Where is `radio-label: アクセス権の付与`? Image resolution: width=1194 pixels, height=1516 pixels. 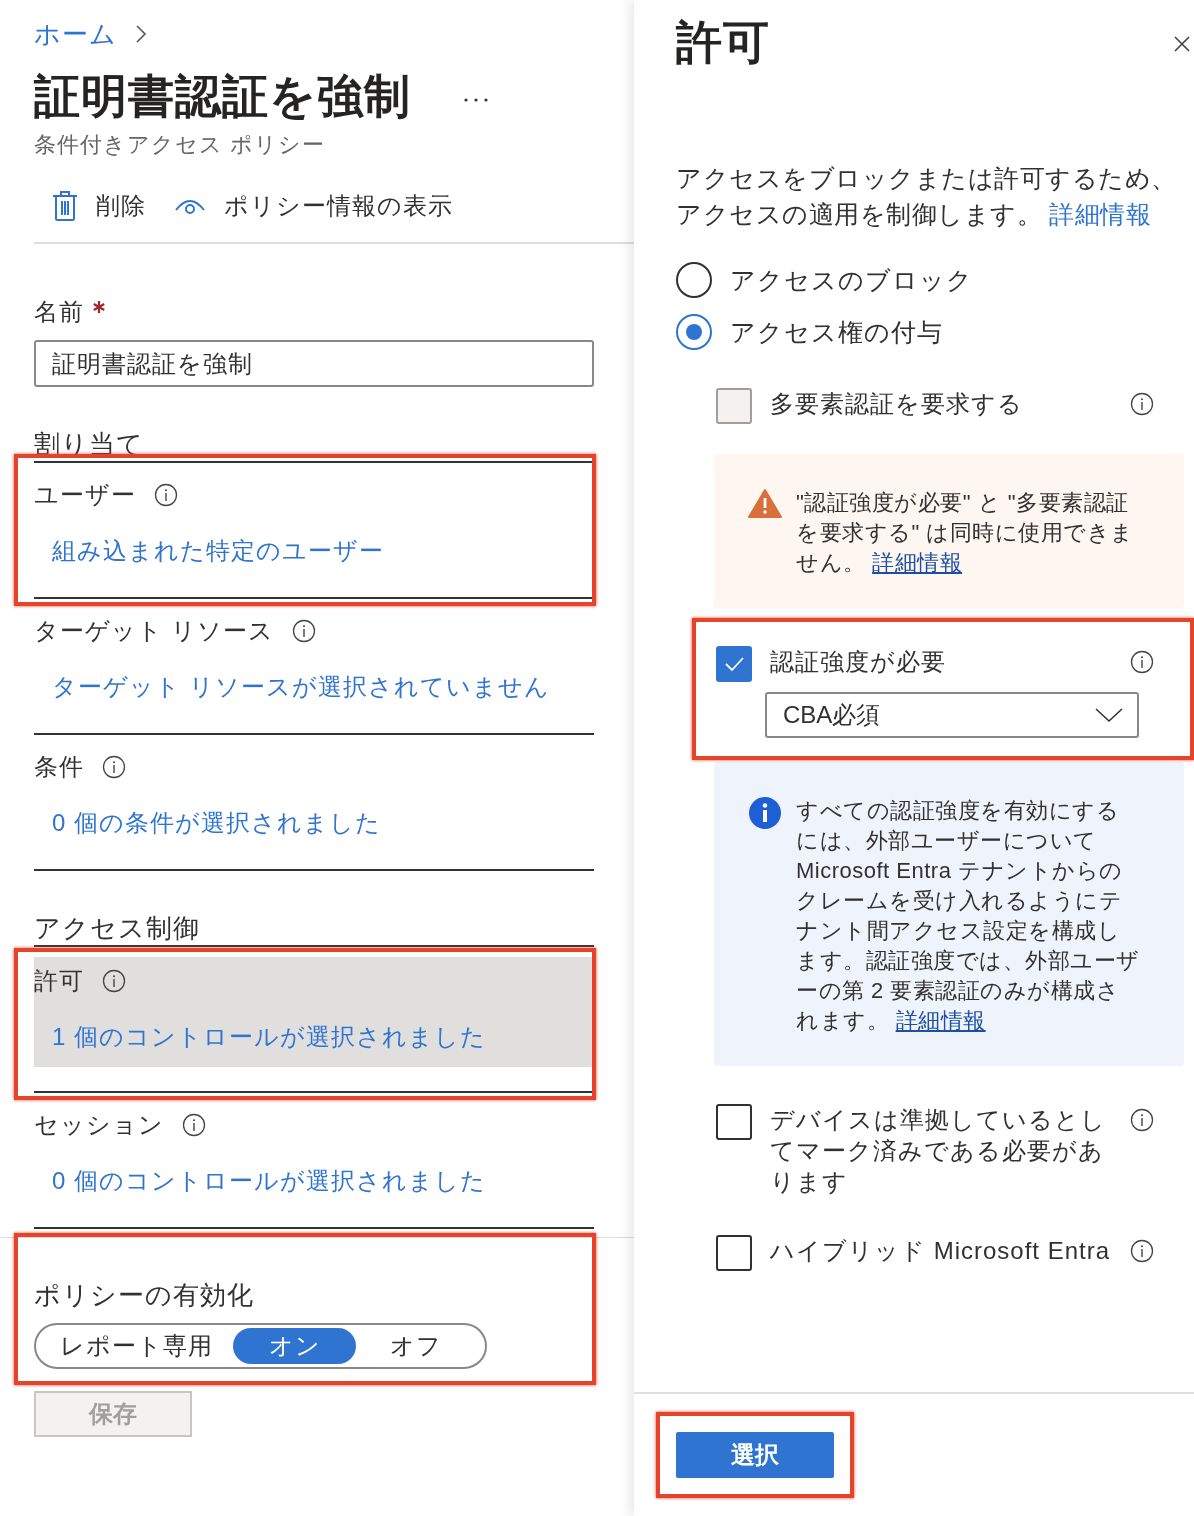
radio-label: アクセス権の付与 is located at coordinates (836, 332).